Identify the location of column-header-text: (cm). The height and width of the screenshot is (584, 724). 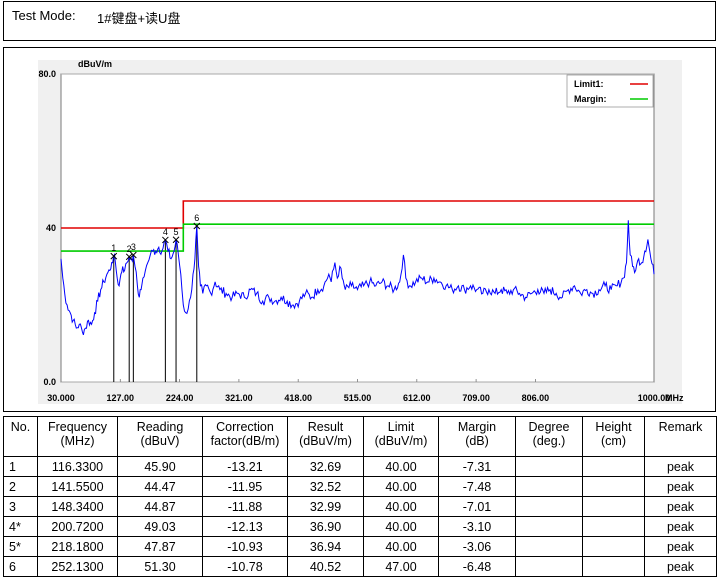
(613, 441).